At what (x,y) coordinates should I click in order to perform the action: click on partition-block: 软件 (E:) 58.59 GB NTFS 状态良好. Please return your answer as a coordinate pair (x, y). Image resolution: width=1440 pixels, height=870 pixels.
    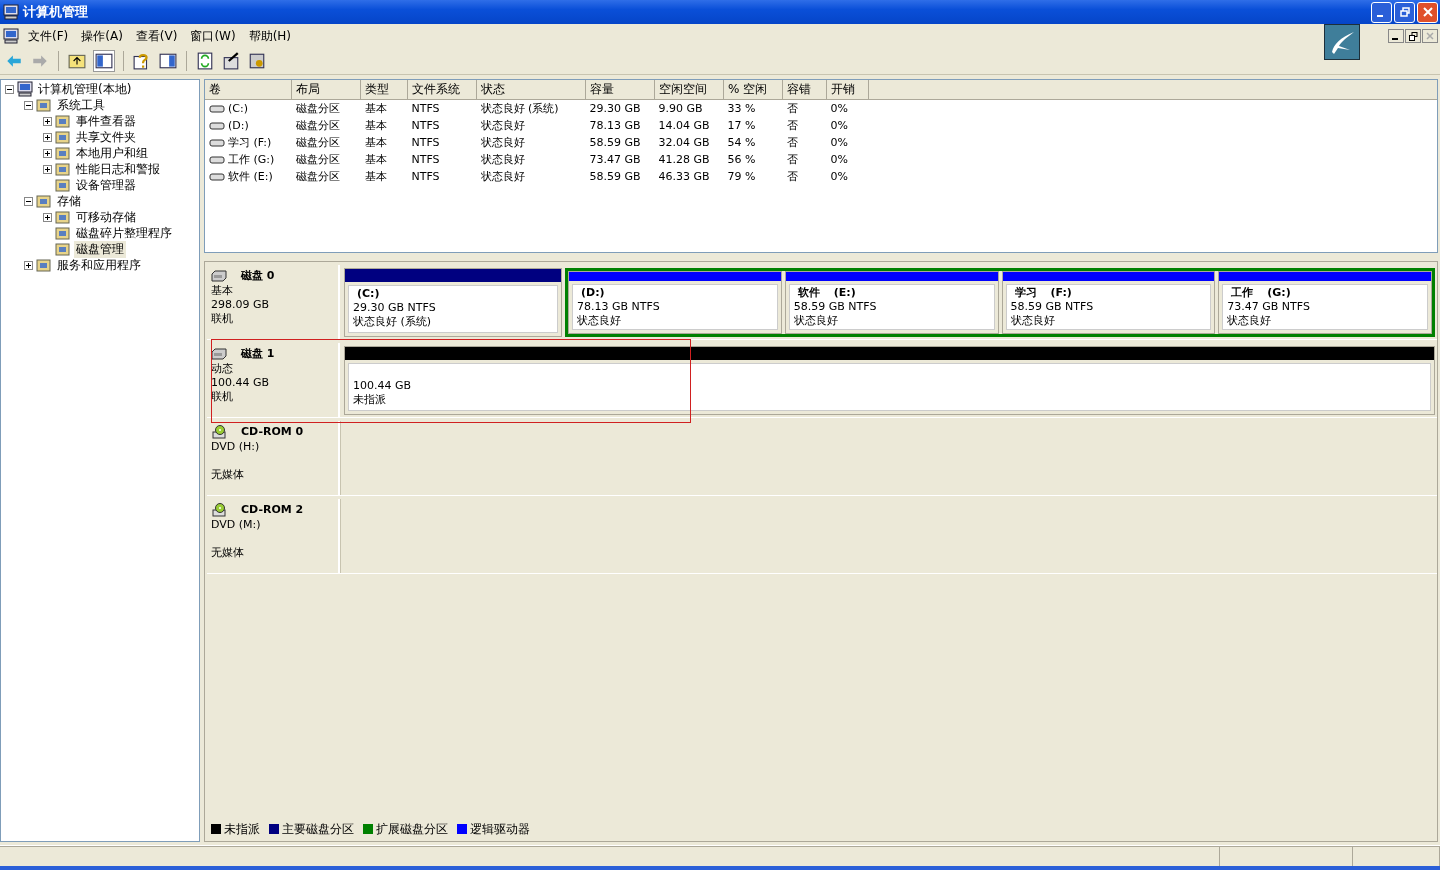
    Looking at the image, I should click on (891, 302).